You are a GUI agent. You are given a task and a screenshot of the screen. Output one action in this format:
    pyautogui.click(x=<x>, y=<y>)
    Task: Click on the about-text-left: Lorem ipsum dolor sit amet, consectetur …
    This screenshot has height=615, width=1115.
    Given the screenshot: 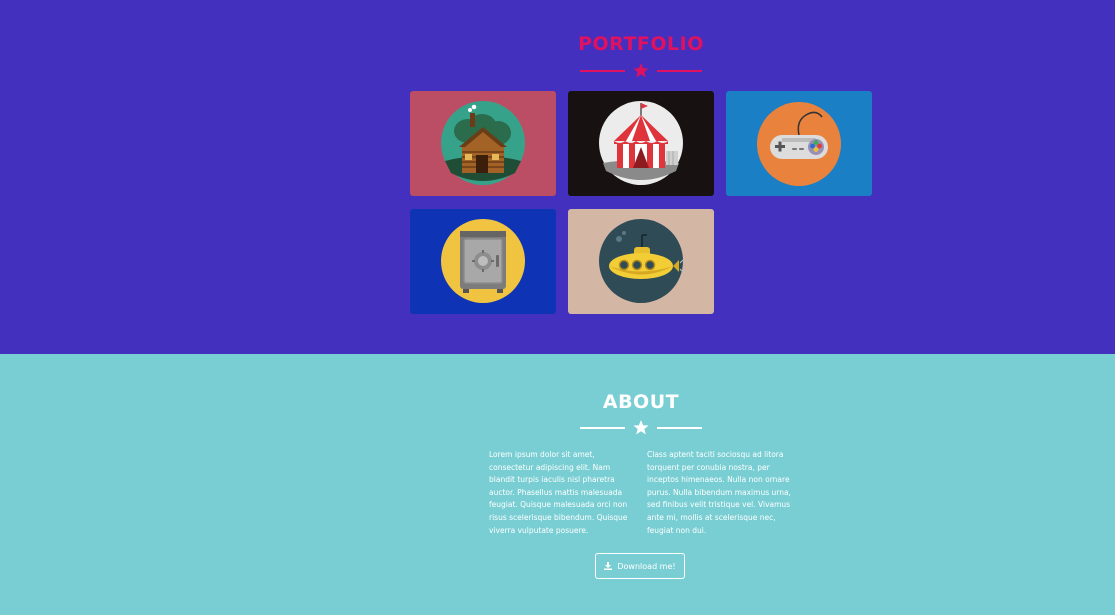 What is the action you would take?
    pyautogui.click(x=558, y=492)
    